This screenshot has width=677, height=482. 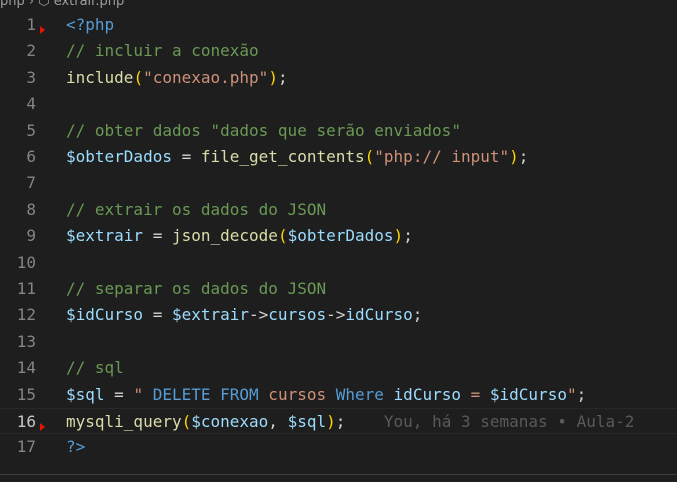 What do you see at coordinates (338, 78) in the screenshot?
I see `code-line: 3 include("conexao.php");` at bounding box center [338, 78].